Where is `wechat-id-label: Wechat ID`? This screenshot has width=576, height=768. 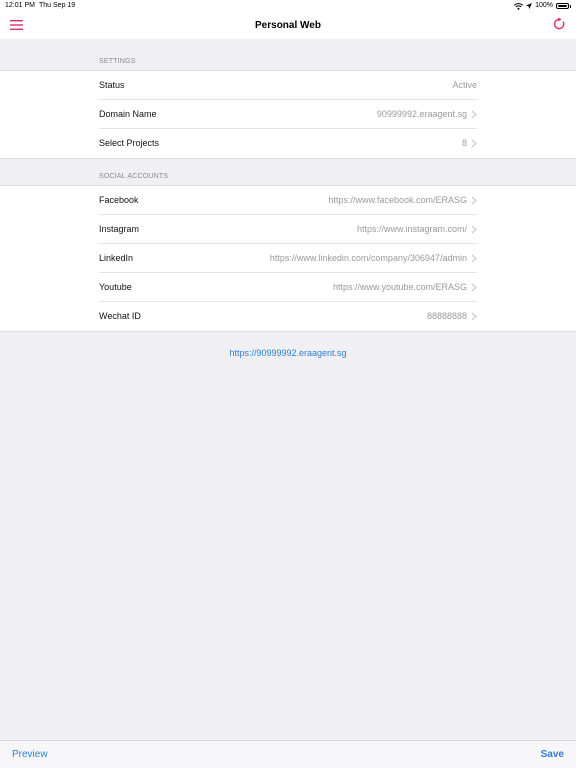 wechat-id-label: Wechat ID is located at coordinates (120, 316).